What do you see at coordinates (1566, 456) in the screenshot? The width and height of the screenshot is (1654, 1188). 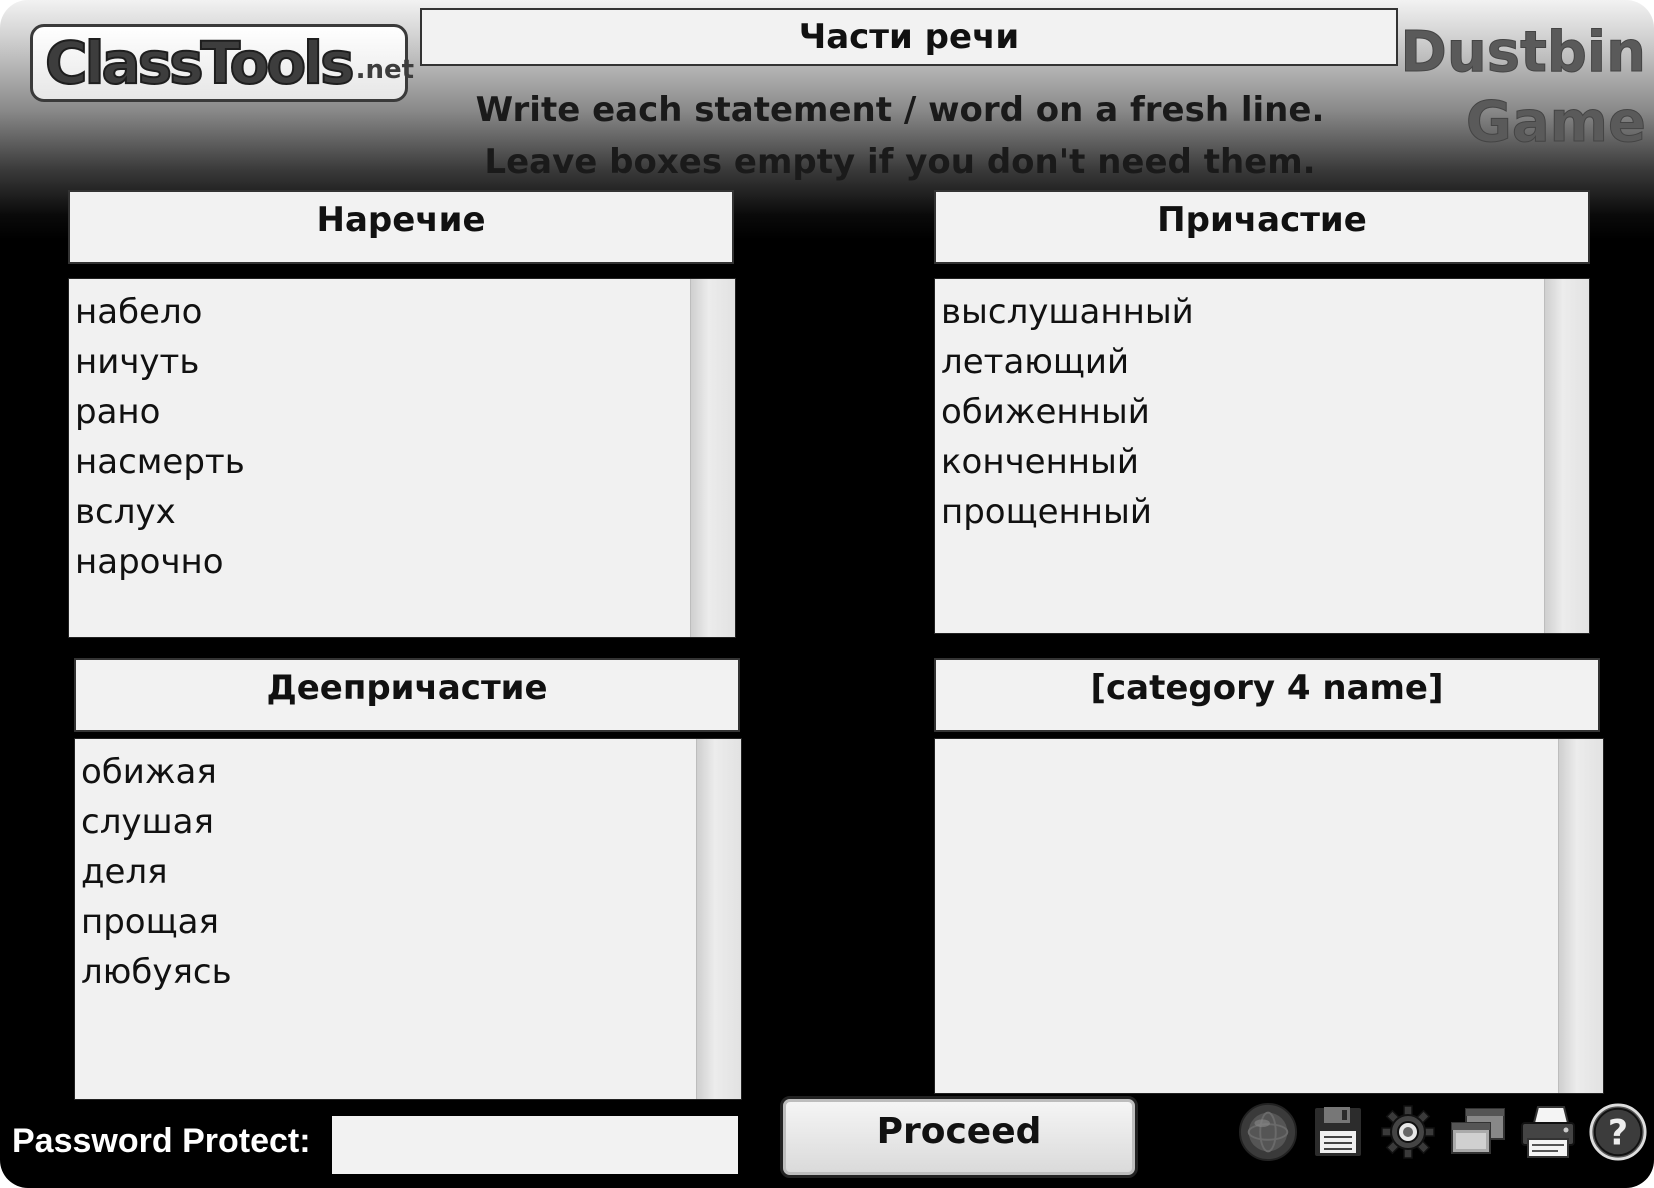 I see `category-2-scrollbar` at bounding box center [1566, 456].